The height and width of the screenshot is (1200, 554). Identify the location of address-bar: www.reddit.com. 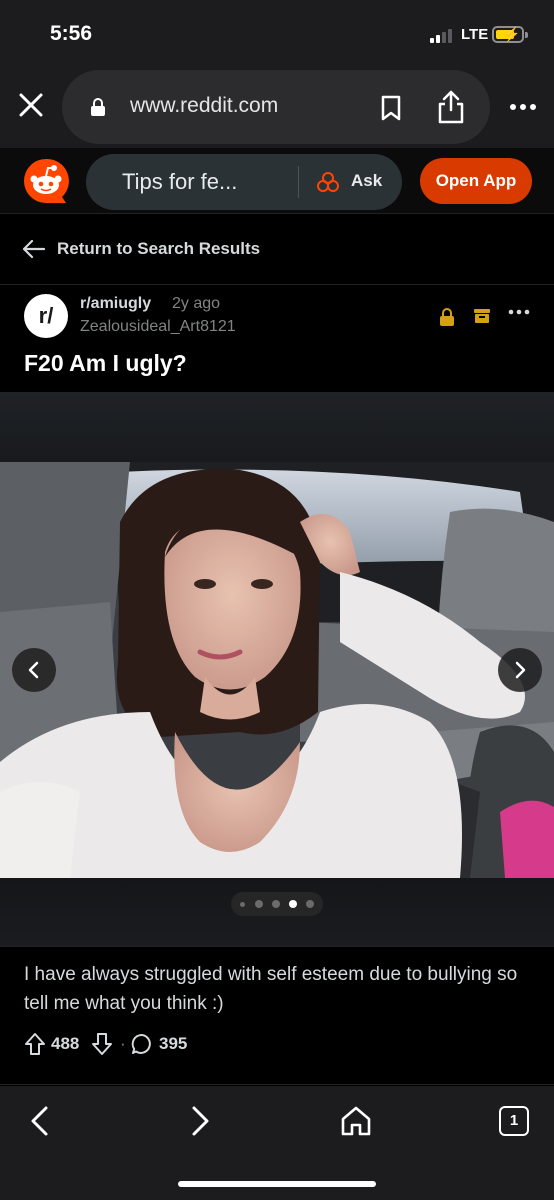
(276, 107).